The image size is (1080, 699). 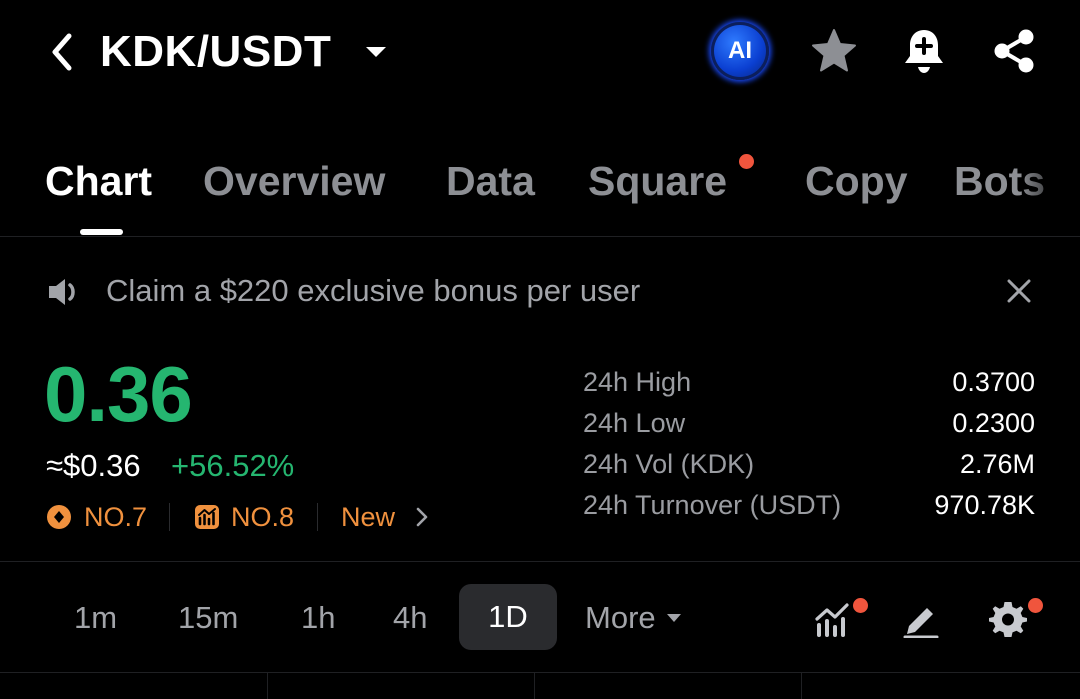 I want to click on gear-icon, so click(x=1008, y=619).